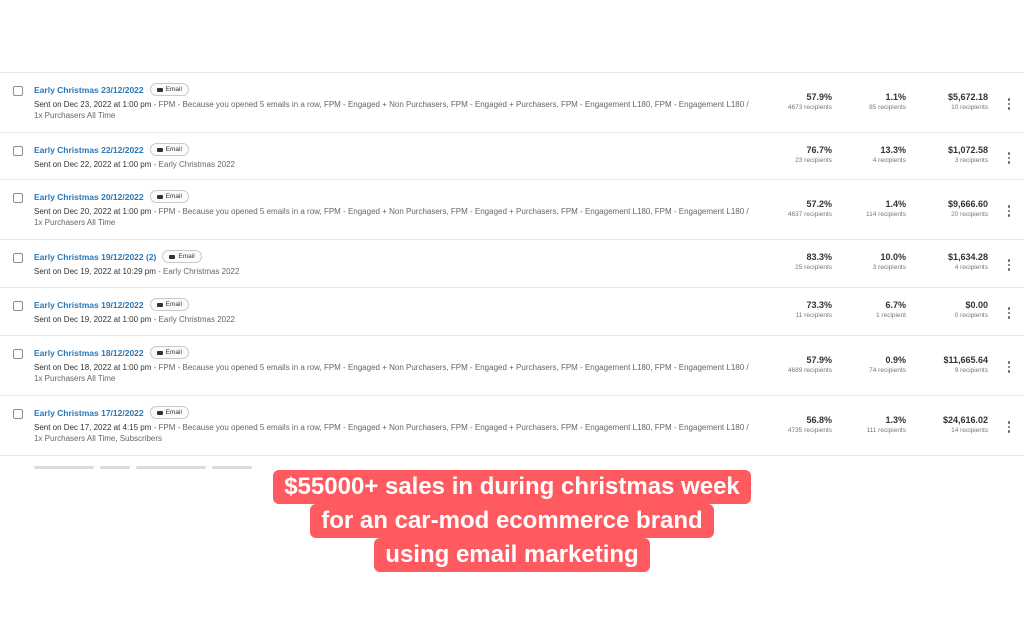  I want to click on click-recipients: 1 recipient, so click(891, 315).